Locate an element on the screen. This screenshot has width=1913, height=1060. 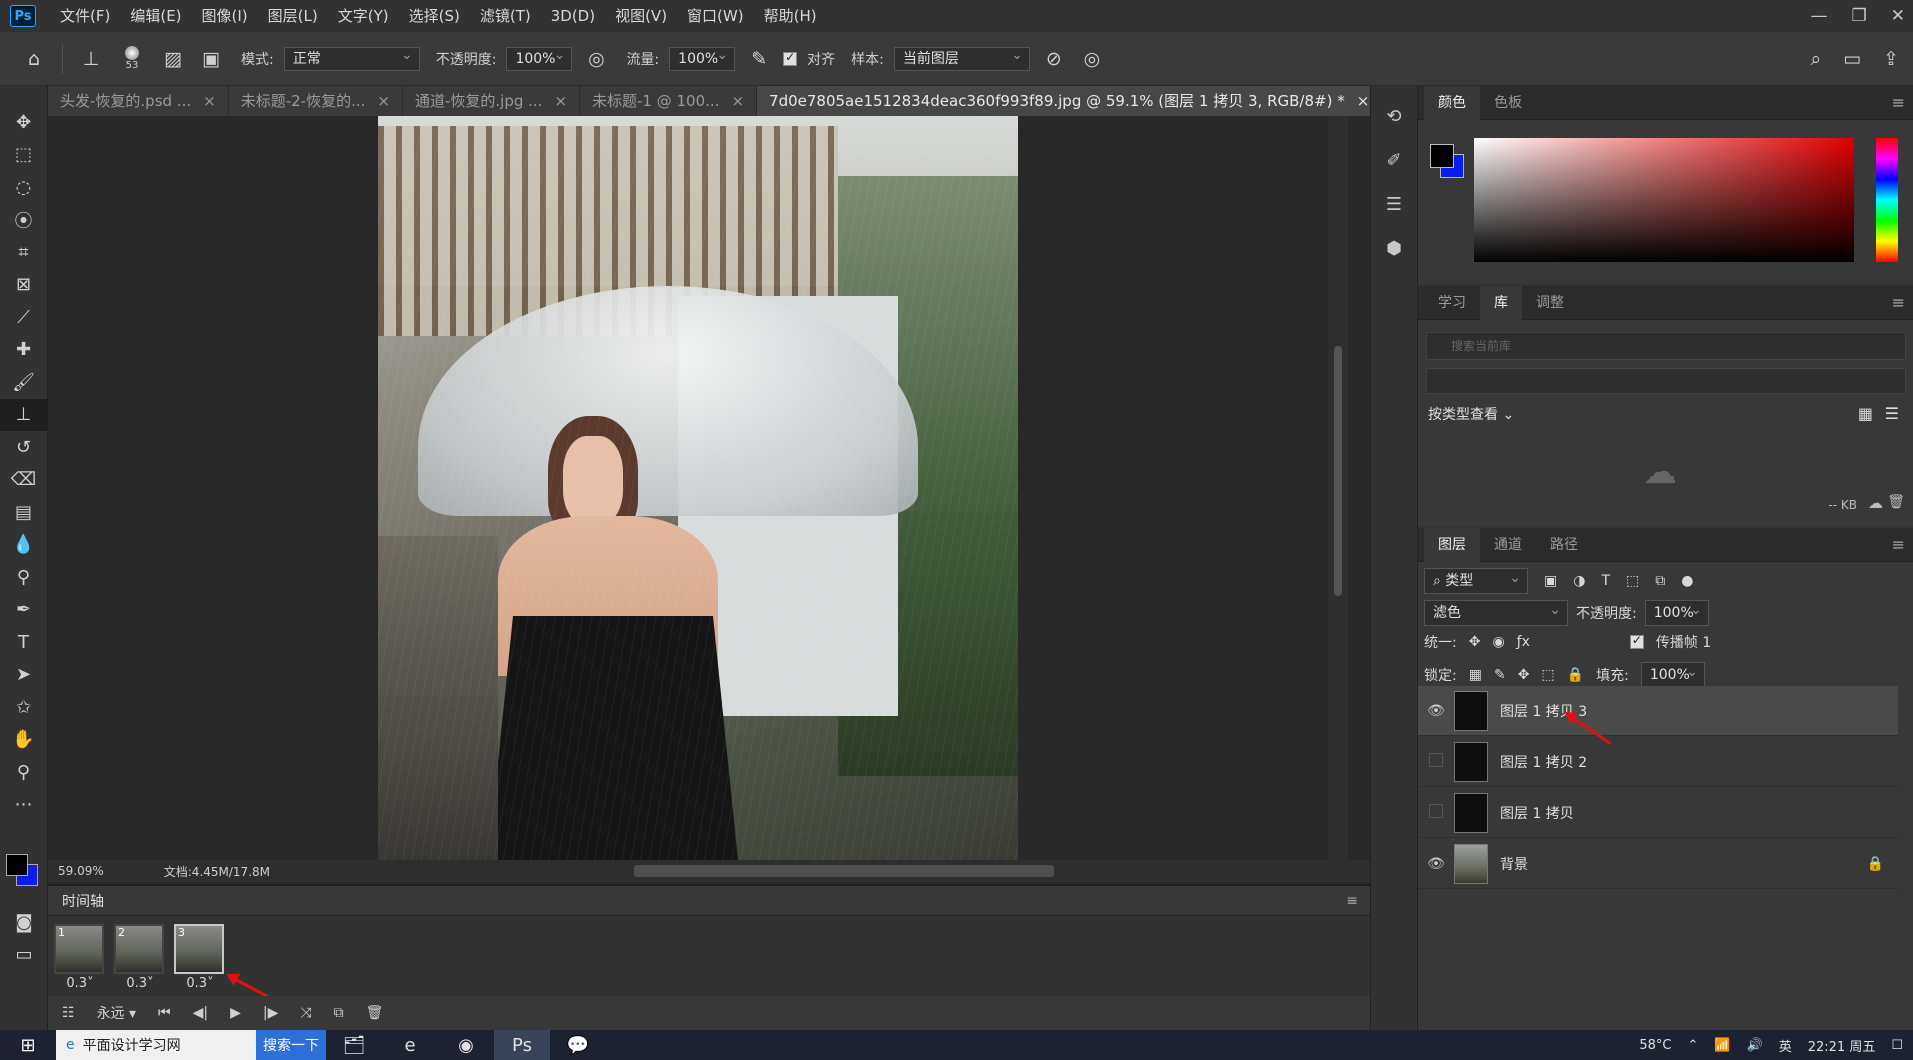
zoom-tool-icon: ⚲ is located at coordinates (23, 772).